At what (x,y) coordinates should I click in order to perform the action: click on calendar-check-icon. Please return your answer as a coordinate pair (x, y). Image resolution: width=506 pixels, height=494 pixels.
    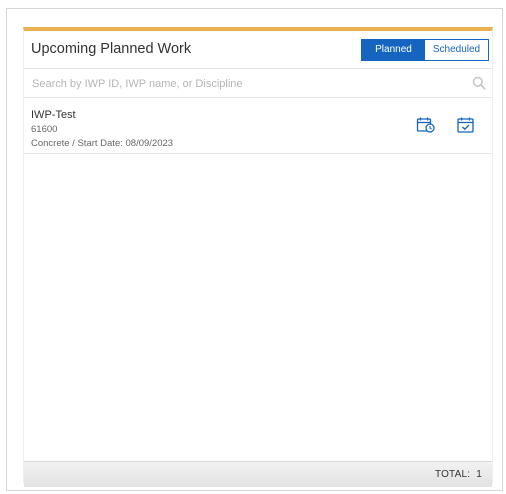
    Looking at the image, I should click on (466, 125).